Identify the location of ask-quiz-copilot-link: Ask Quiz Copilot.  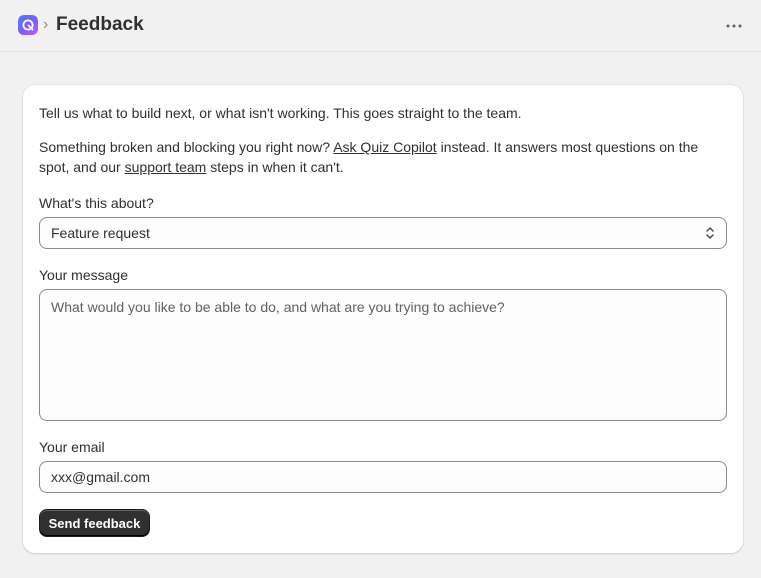
(384, 147).